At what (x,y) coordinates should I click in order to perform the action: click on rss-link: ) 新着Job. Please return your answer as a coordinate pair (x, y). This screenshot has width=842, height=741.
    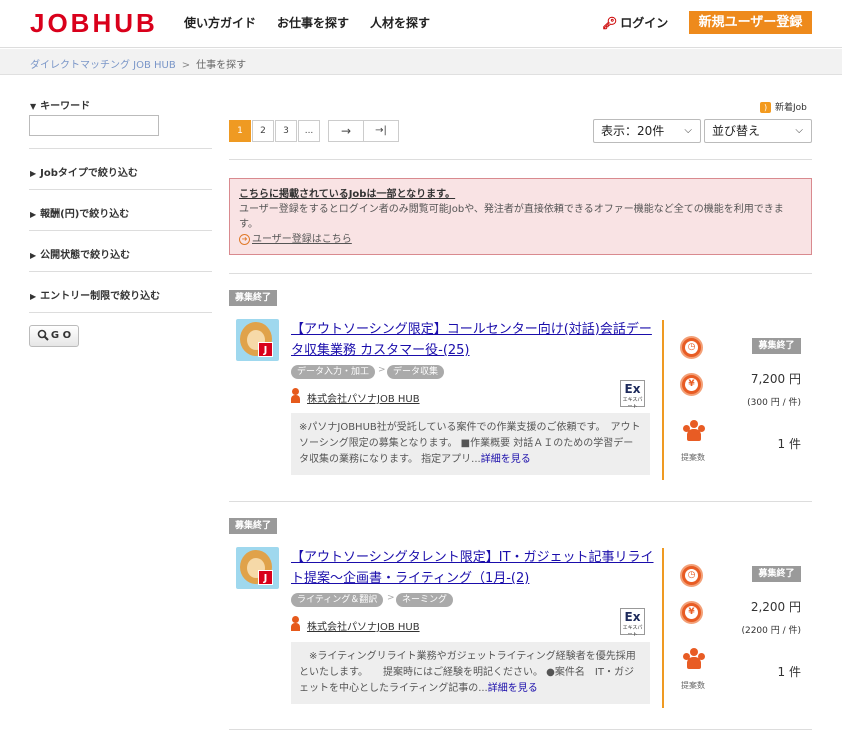
    Looking at the image, I should click on (783, 106).